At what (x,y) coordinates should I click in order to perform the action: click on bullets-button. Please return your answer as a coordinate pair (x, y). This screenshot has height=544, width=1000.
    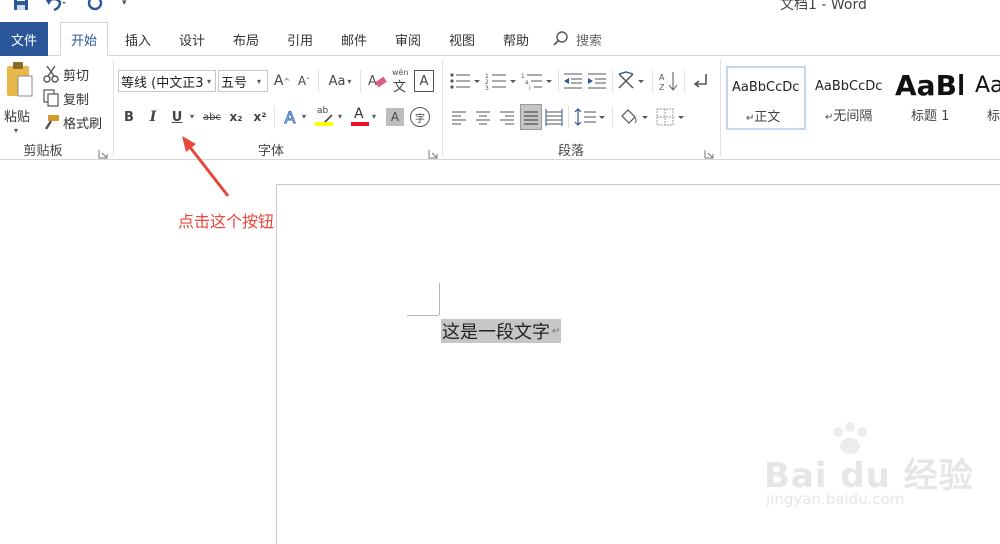
    Looking at the image, I should click on (466, 81).